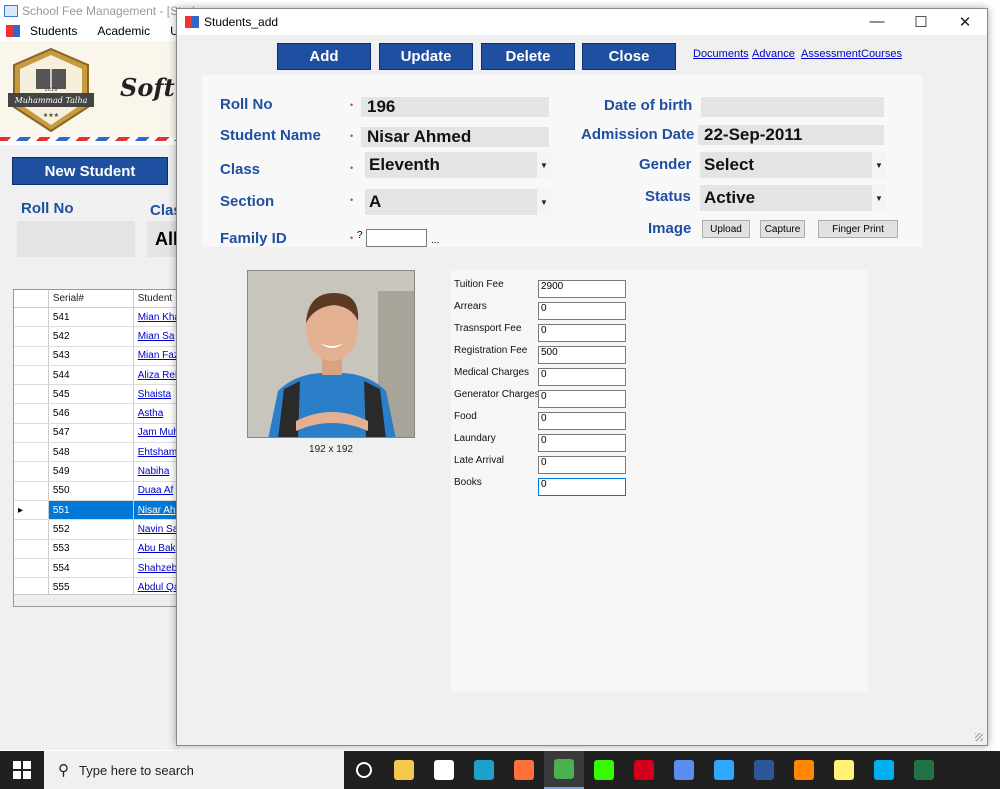  I want to click on taskbar-app-edge, so click(484, 770).